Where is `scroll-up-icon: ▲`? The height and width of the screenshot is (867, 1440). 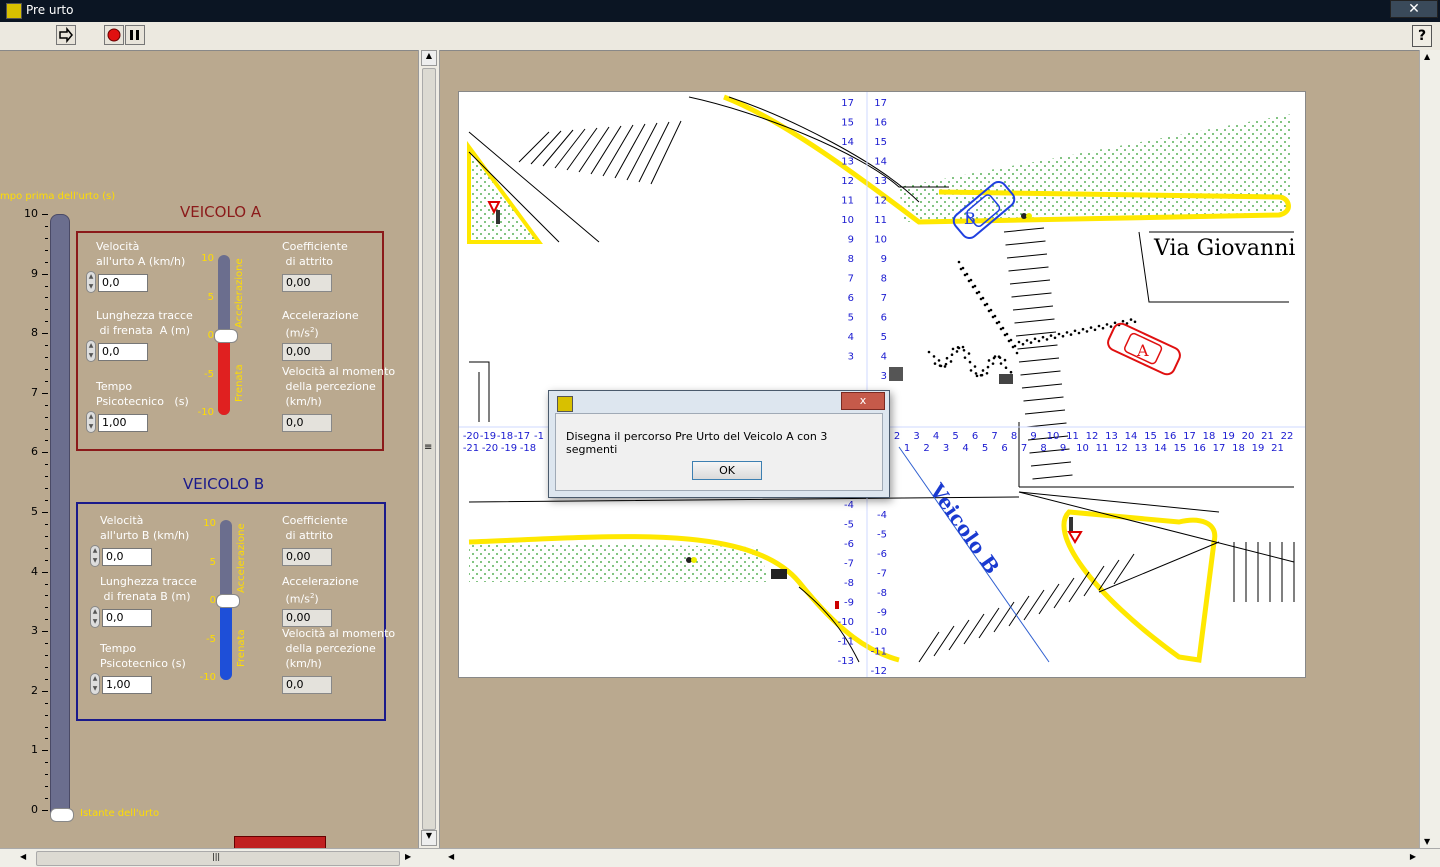
scroll-up-icon: ▲ is located at coordinates (1427, 56).